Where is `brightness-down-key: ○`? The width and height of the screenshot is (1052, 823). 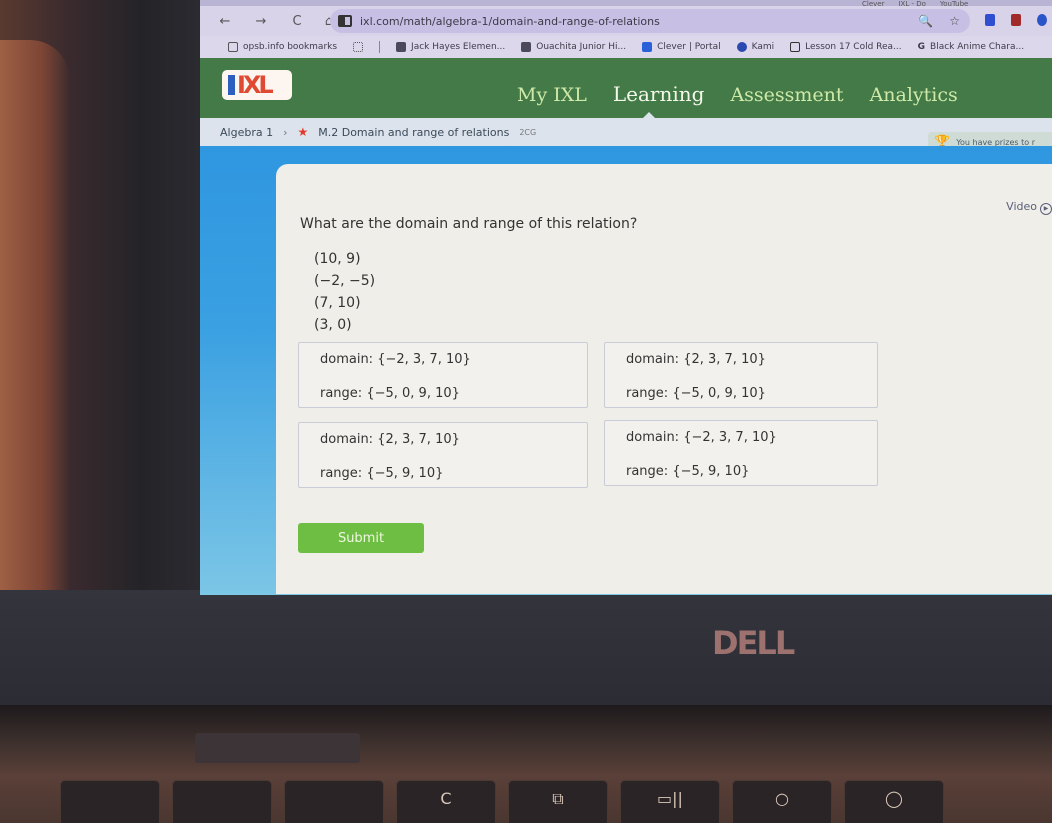 brightness-down-key: ○ is located at coordinates (782, 801).